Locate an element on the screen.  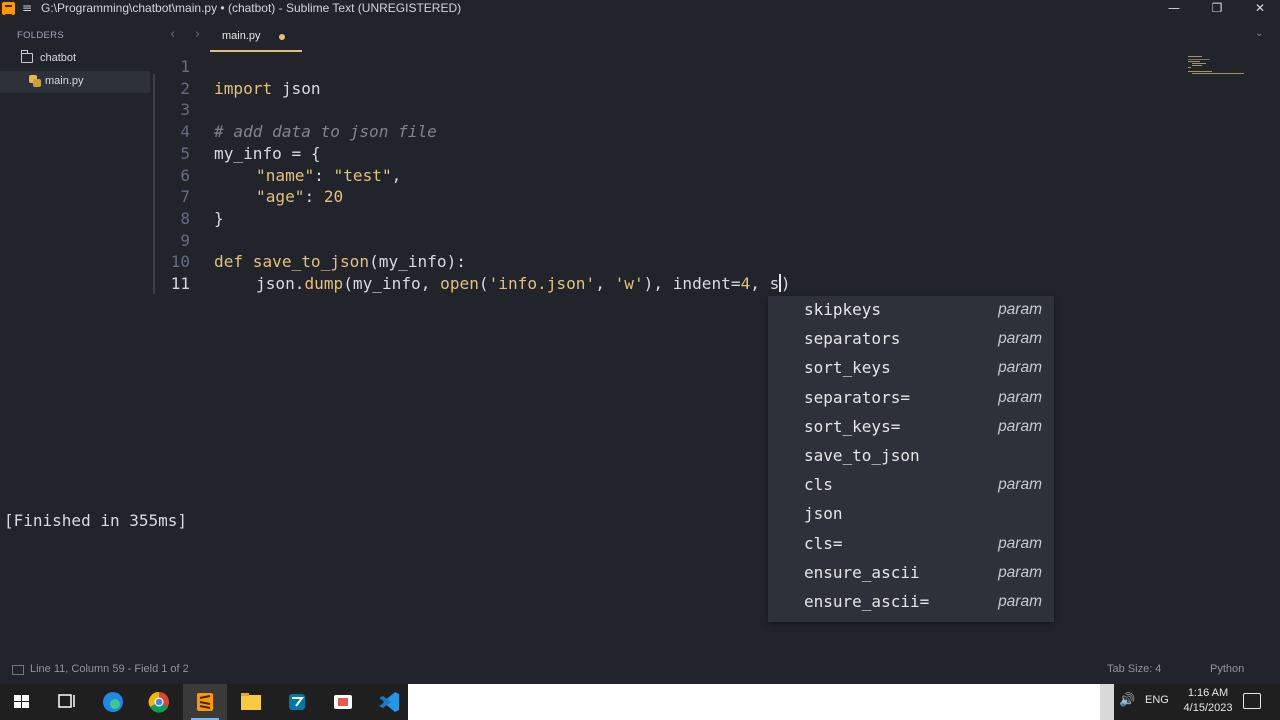
line-number: 2 is located at coordinates (185, 88).